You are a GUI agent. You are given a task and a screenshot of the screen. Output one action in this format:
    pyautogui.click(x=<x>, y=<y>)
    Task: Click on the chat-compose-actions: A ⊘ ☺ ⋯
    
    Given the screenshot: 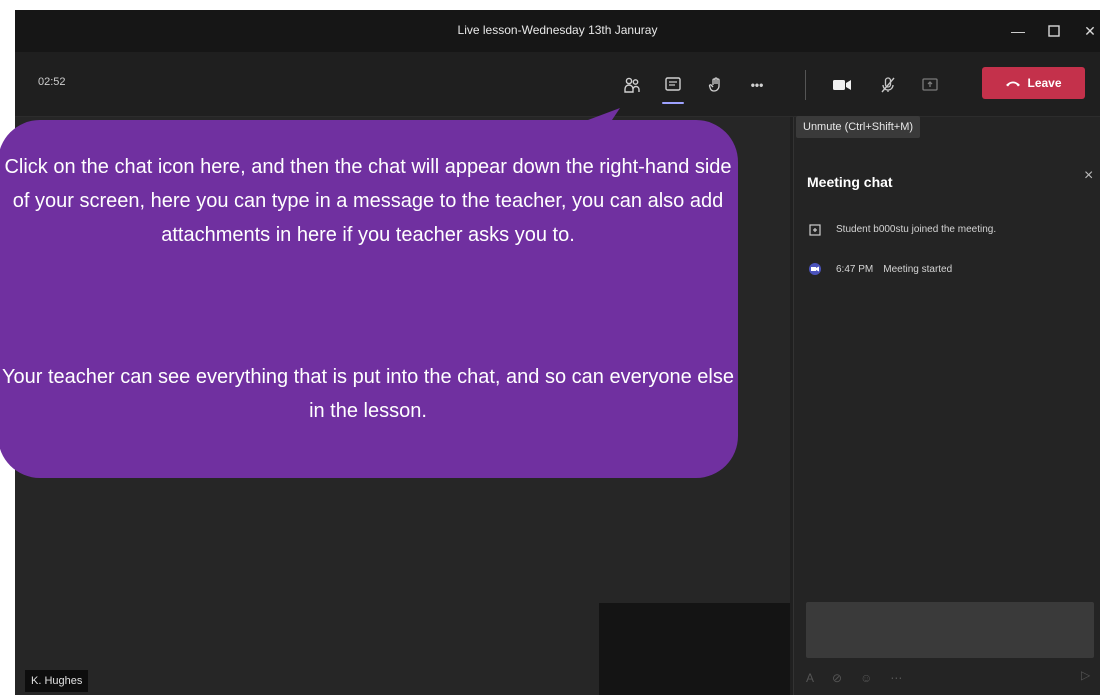 What is the action you would take?
    pyautogui.click(x=951, y=678)
    